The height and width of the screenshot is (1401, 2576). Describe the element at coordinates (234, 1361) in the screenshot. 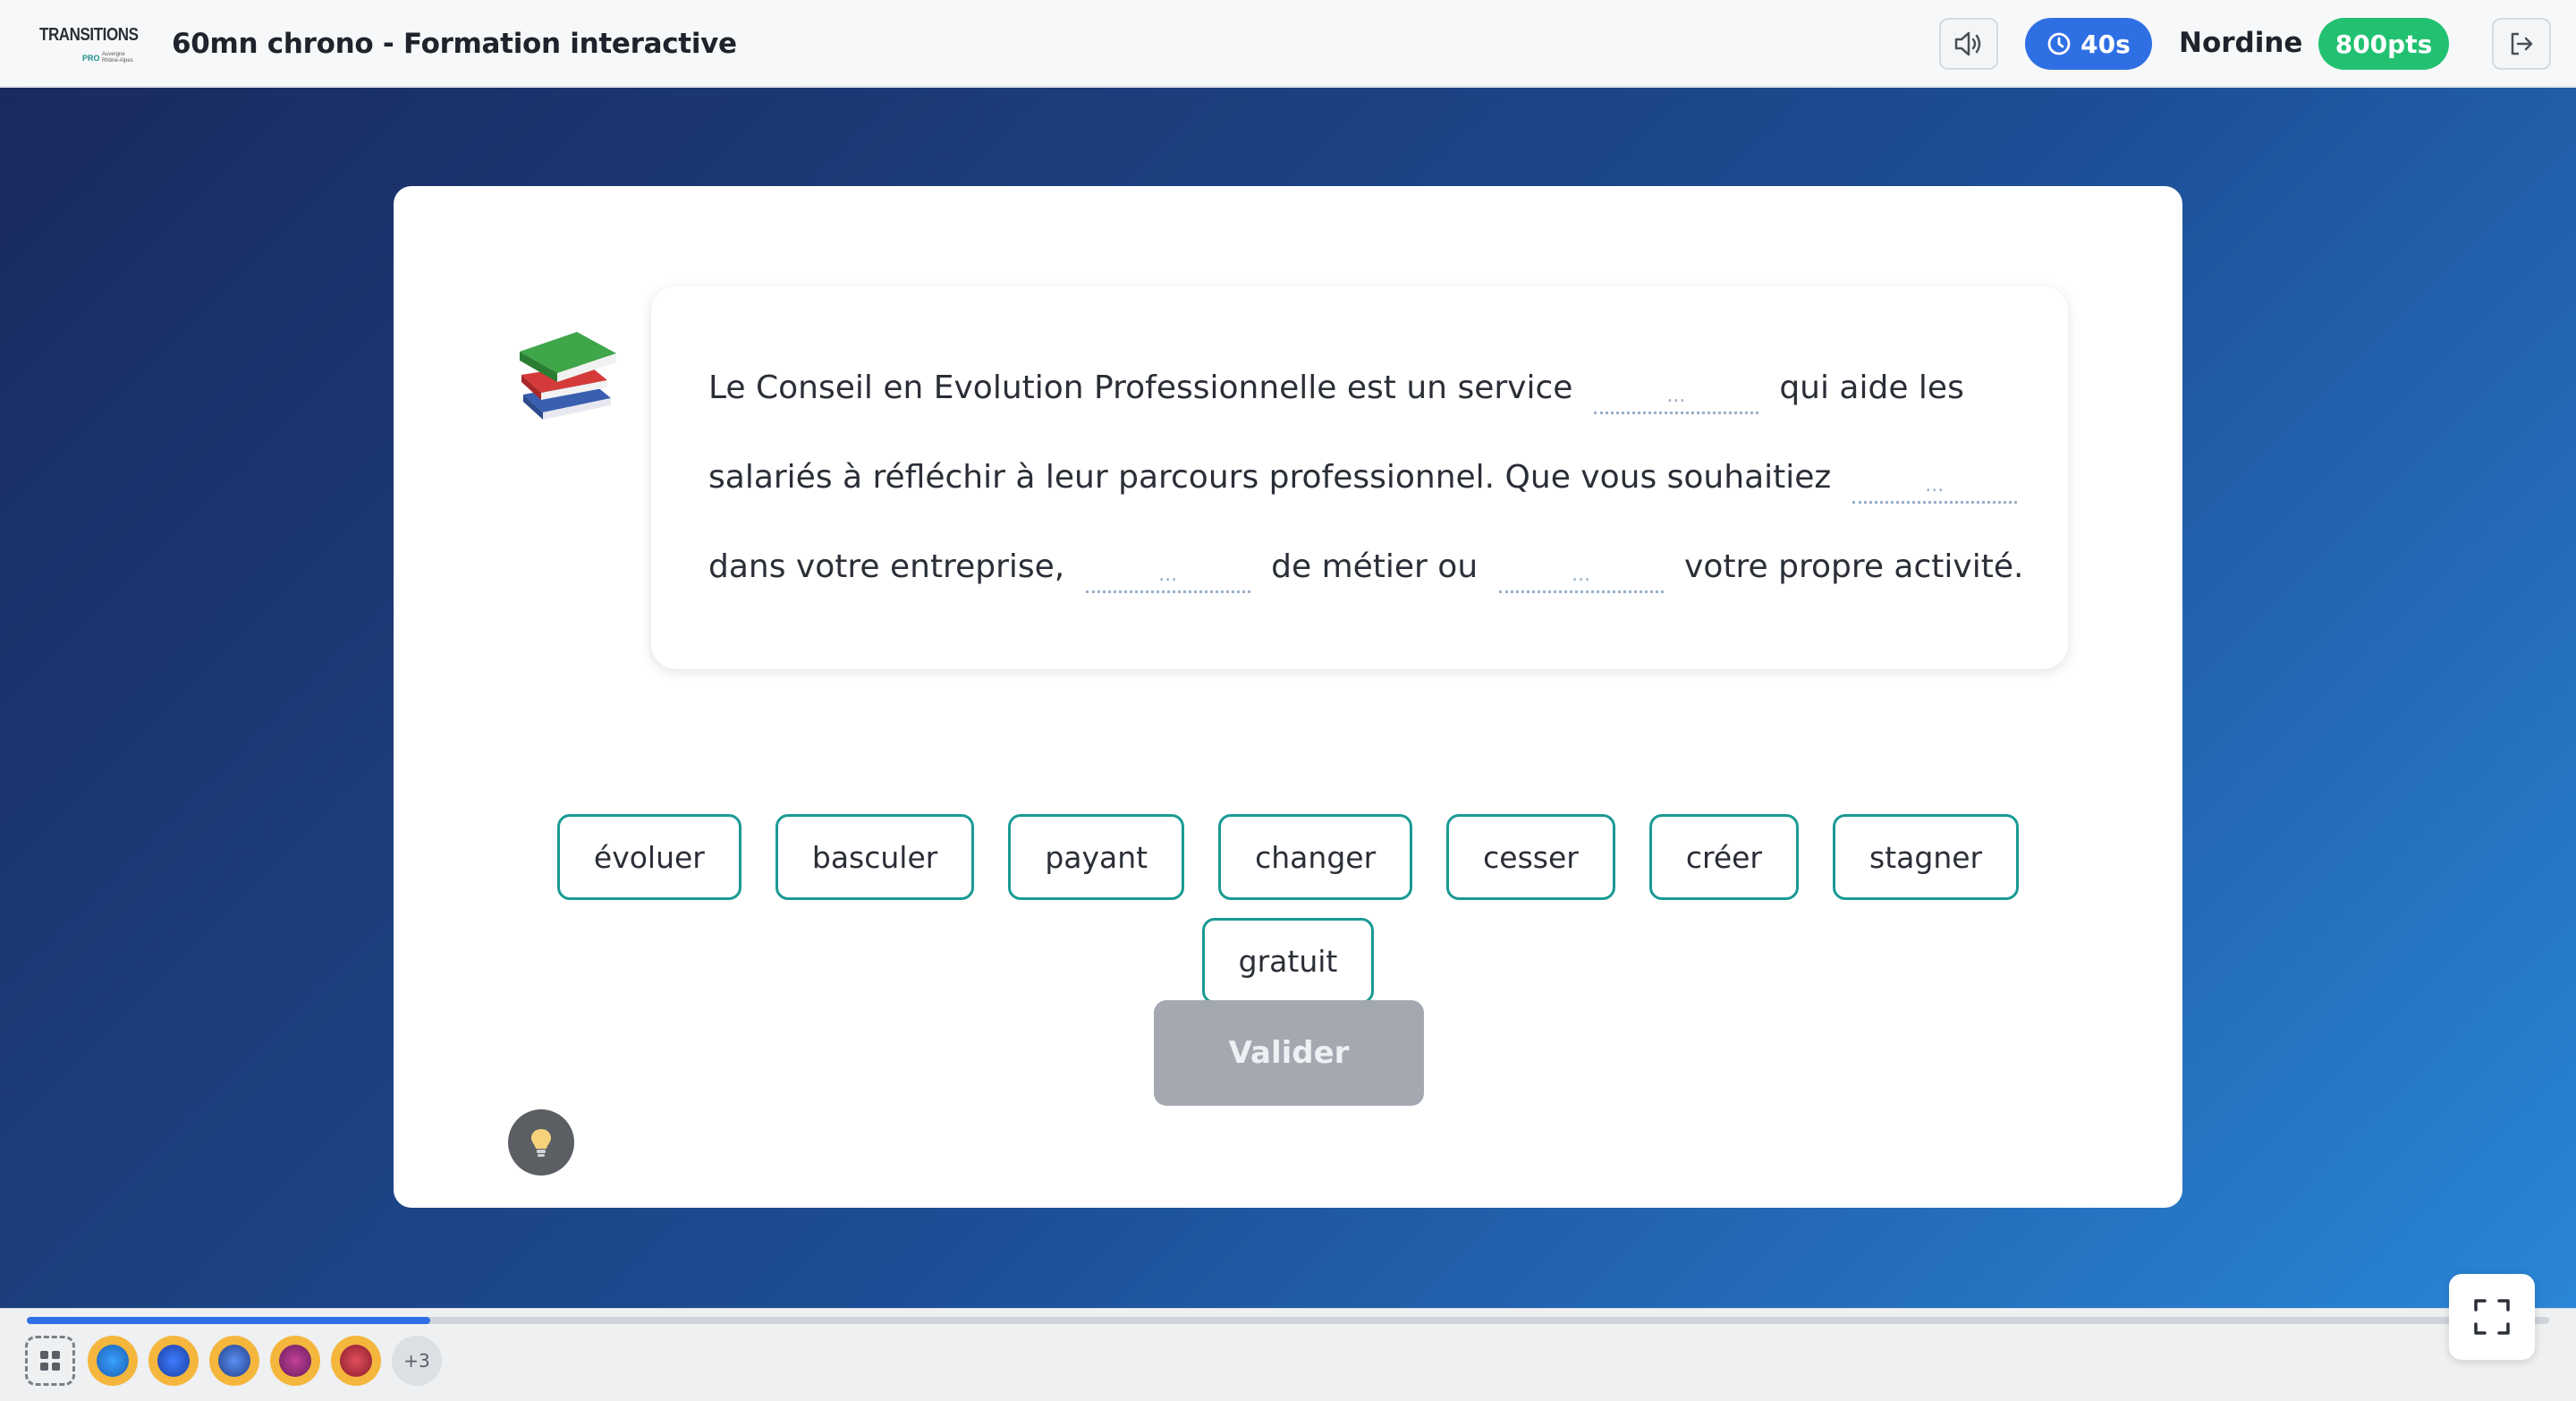

I see `badge-3-icon` at that location.